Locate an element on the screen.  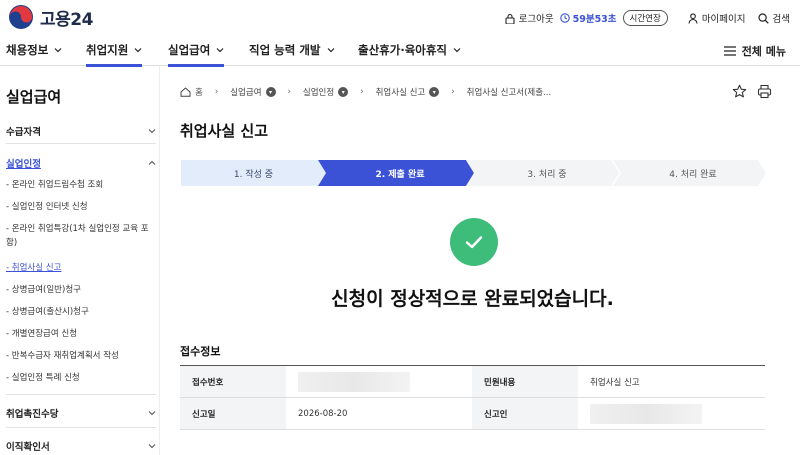
hamburger-icon is located at coordinates (729, 51).